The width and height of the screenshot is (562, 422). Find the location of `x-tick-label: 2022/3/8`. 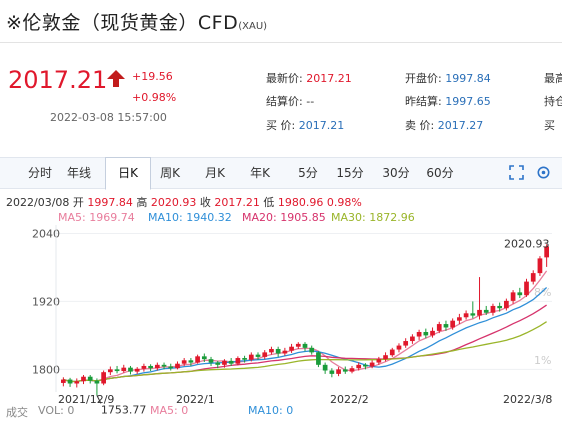

x-tick-label: 2022/3/8 is located at coordinates (527, 399).